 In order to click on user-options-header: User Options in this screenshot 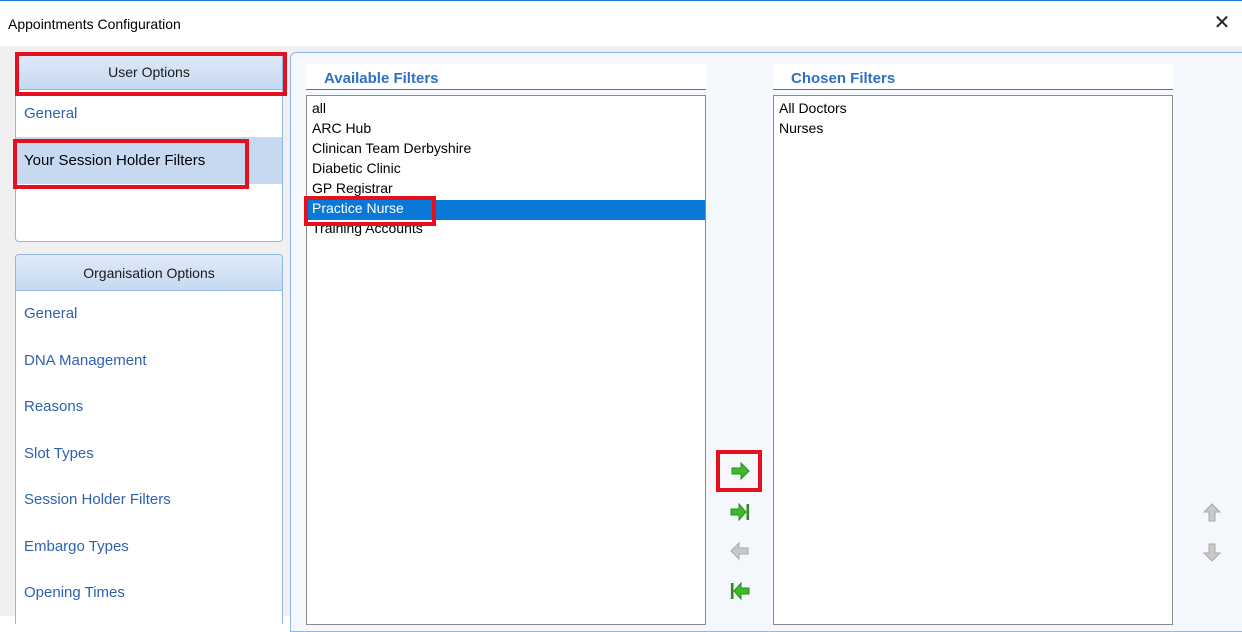, I will do `click(149, 72)`.